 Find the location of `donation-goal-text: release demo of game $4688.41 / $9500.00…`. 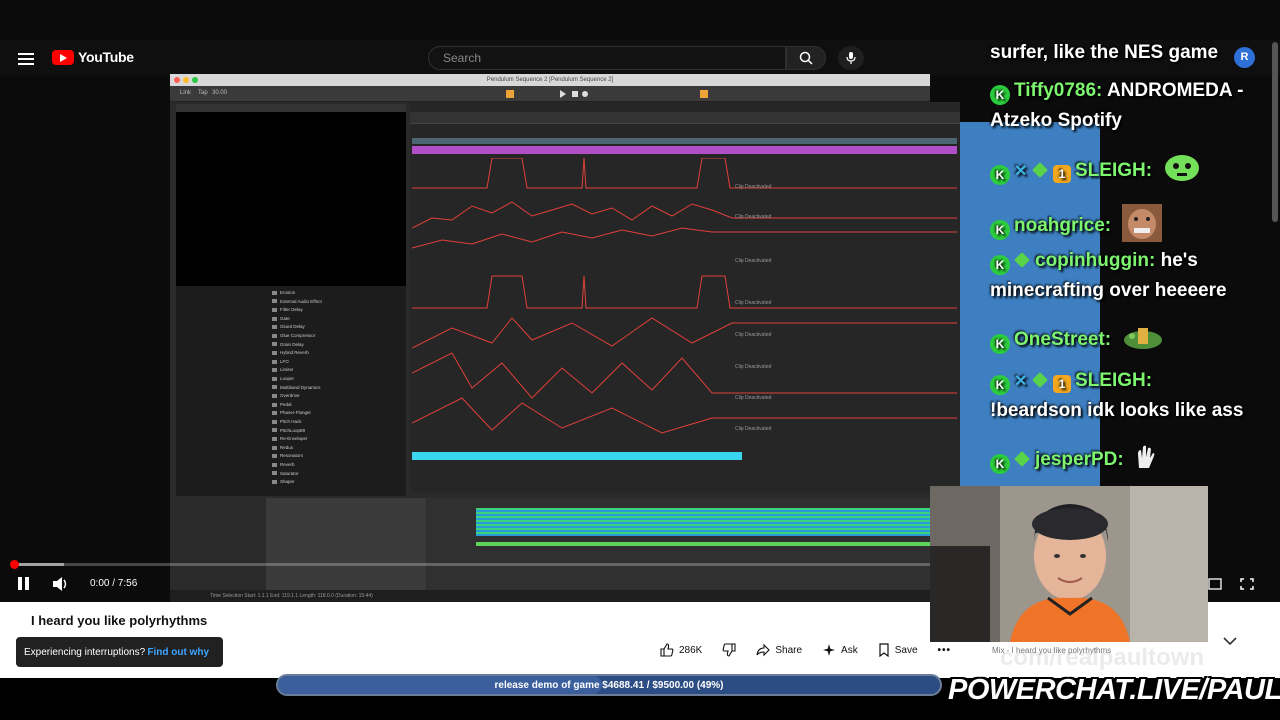

donation-goal-text: release demo of game $4688.41 / $9500.00… is located at coordinates (609, 685).